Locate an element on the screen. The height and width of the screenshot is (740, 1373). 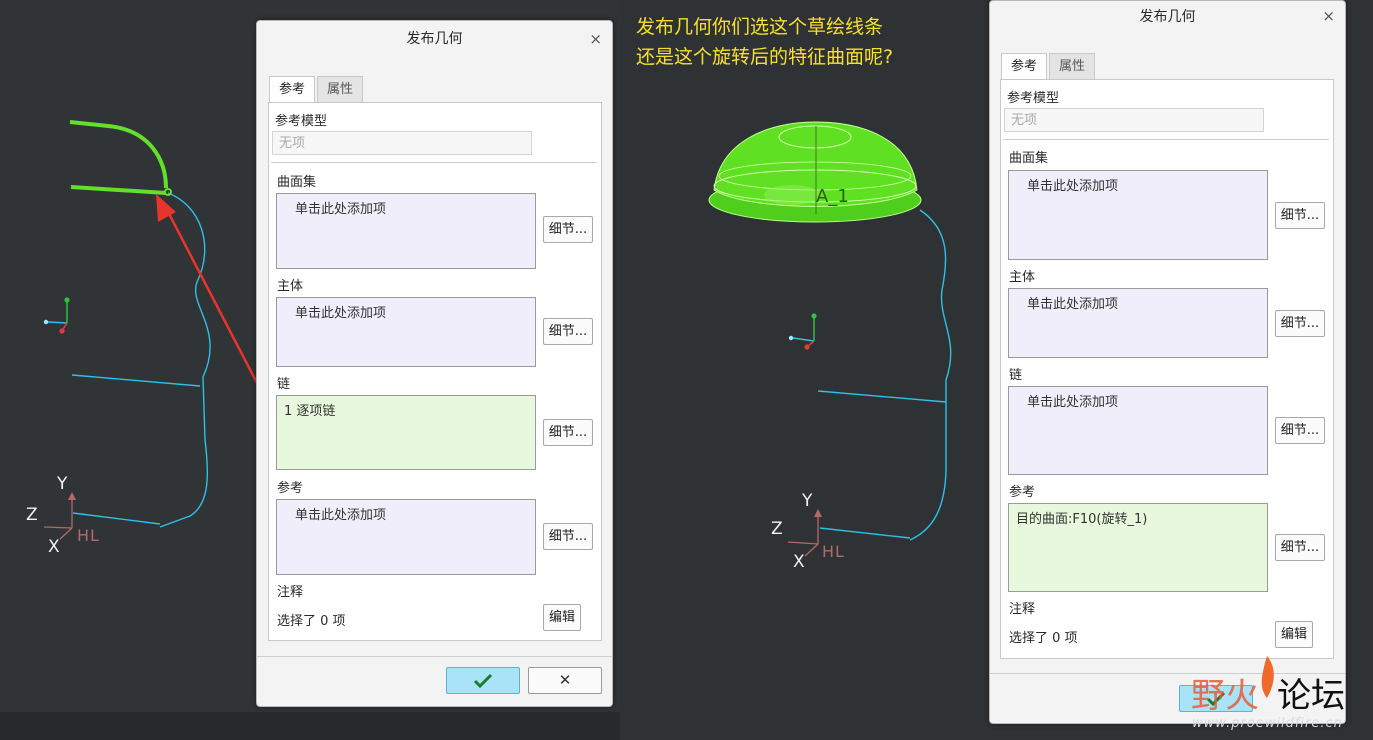
horizontal-datum-line is located at coordinates (136, 380).